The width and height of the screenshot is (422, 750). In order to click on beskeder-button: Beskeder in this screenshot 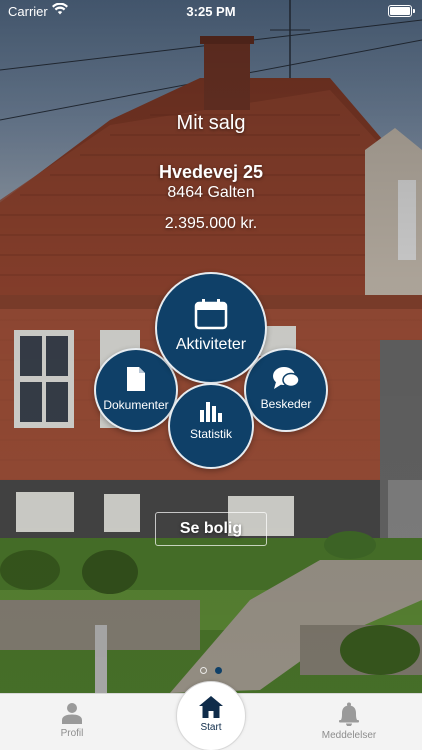, I will do `click(286, 390)`.